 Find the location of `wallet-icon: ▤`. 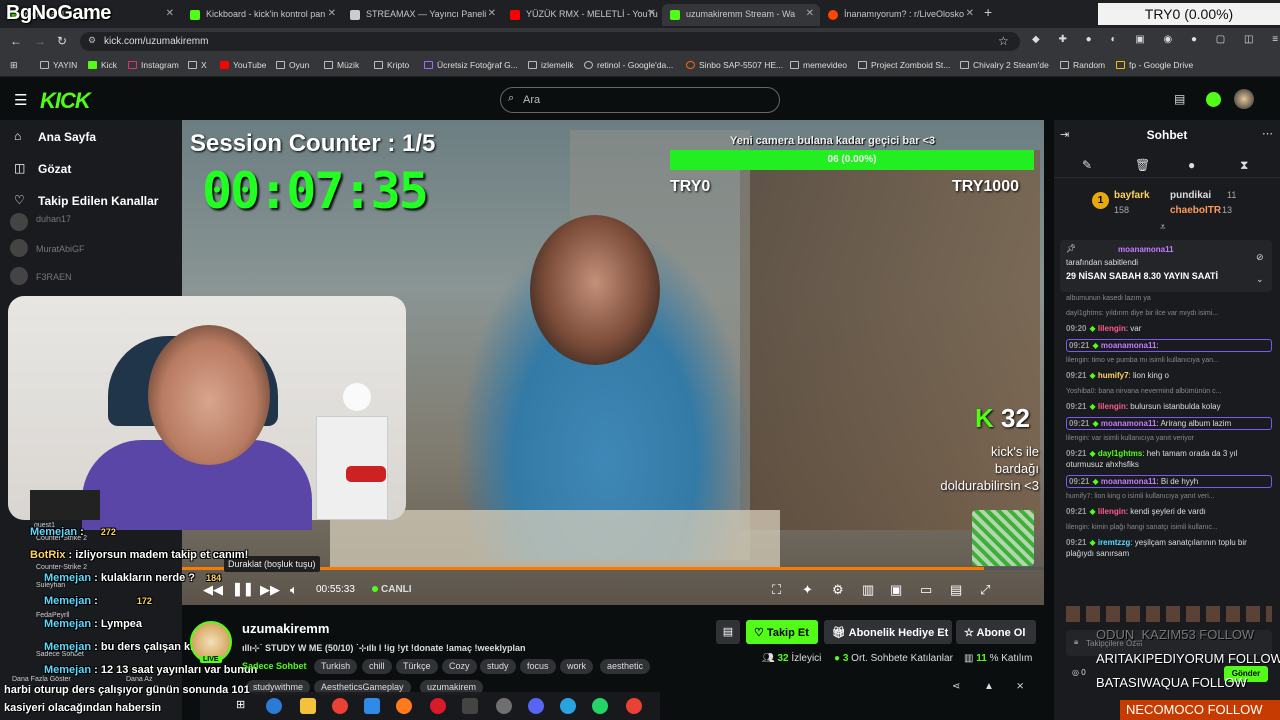

wallet-icon: ▤ is located at coordinates (1179, 99).